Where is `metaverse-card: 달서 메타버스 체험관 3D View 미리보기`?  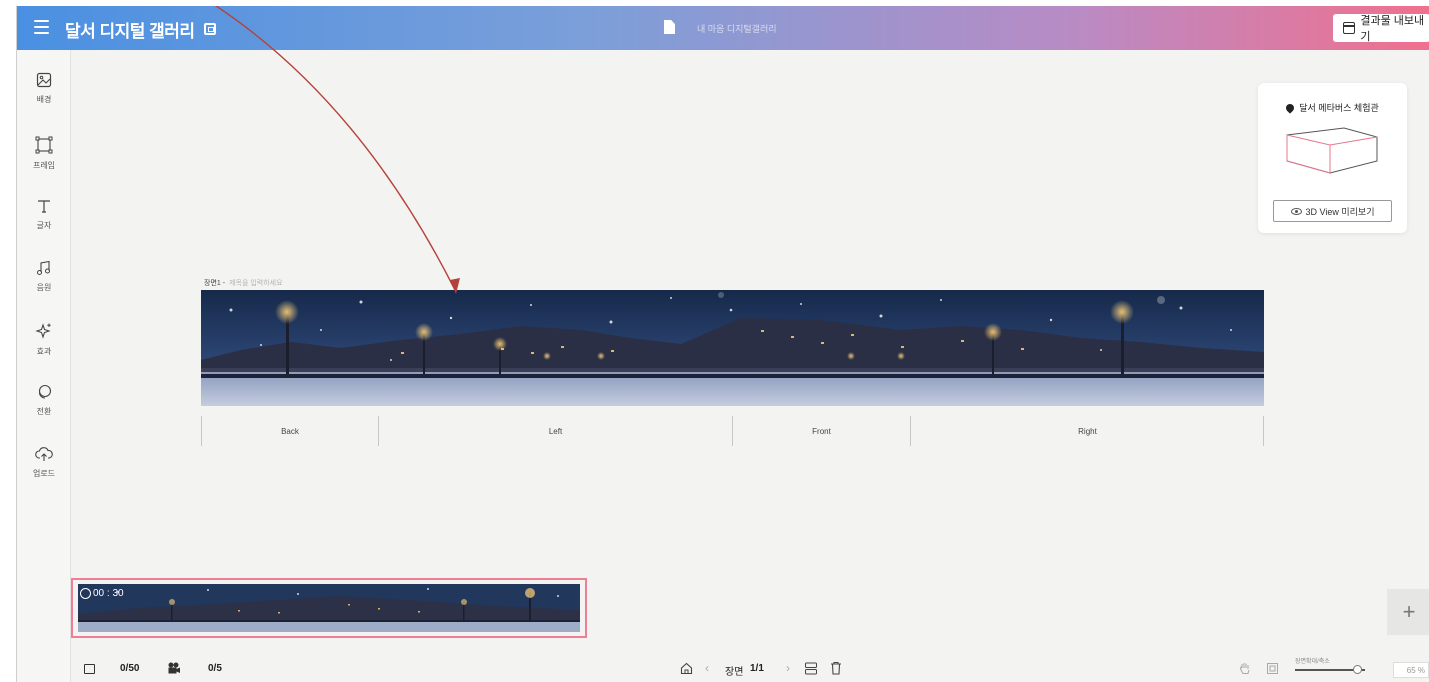
metaverse-card: 달서 메타버스 체험관 3D View 미리보기 is located at coordinates (1332, 158).